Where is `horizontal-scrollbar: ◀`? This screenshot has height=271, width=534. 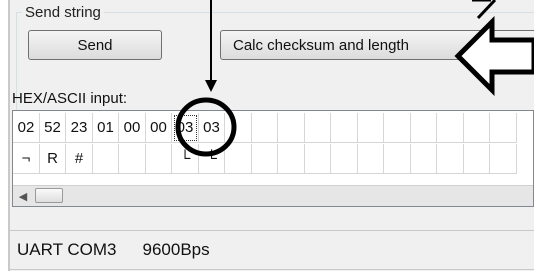 horizontal-scrollbar: ◀ is located at coordinates (273, 195).